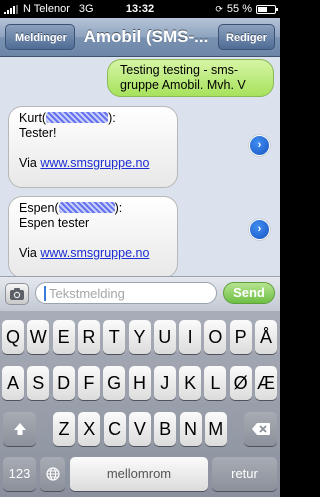 Image resolution: width=320 pixels, height=497 pixels. I want to click on shift-icon, so click(19, 429).